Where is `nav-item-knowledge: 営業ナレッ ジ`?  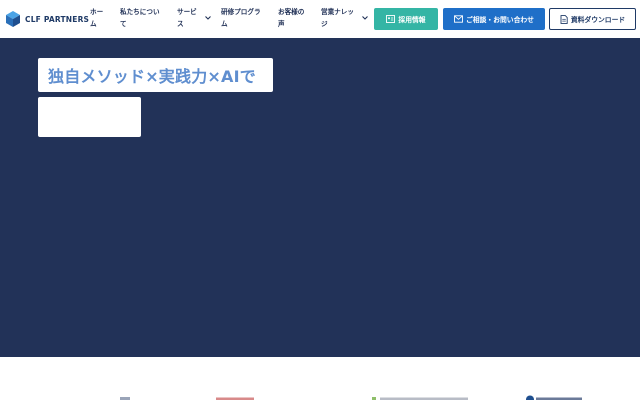 nav-item-knowledge: 営業ナレッ ジ is located at coordinates (344, 18).